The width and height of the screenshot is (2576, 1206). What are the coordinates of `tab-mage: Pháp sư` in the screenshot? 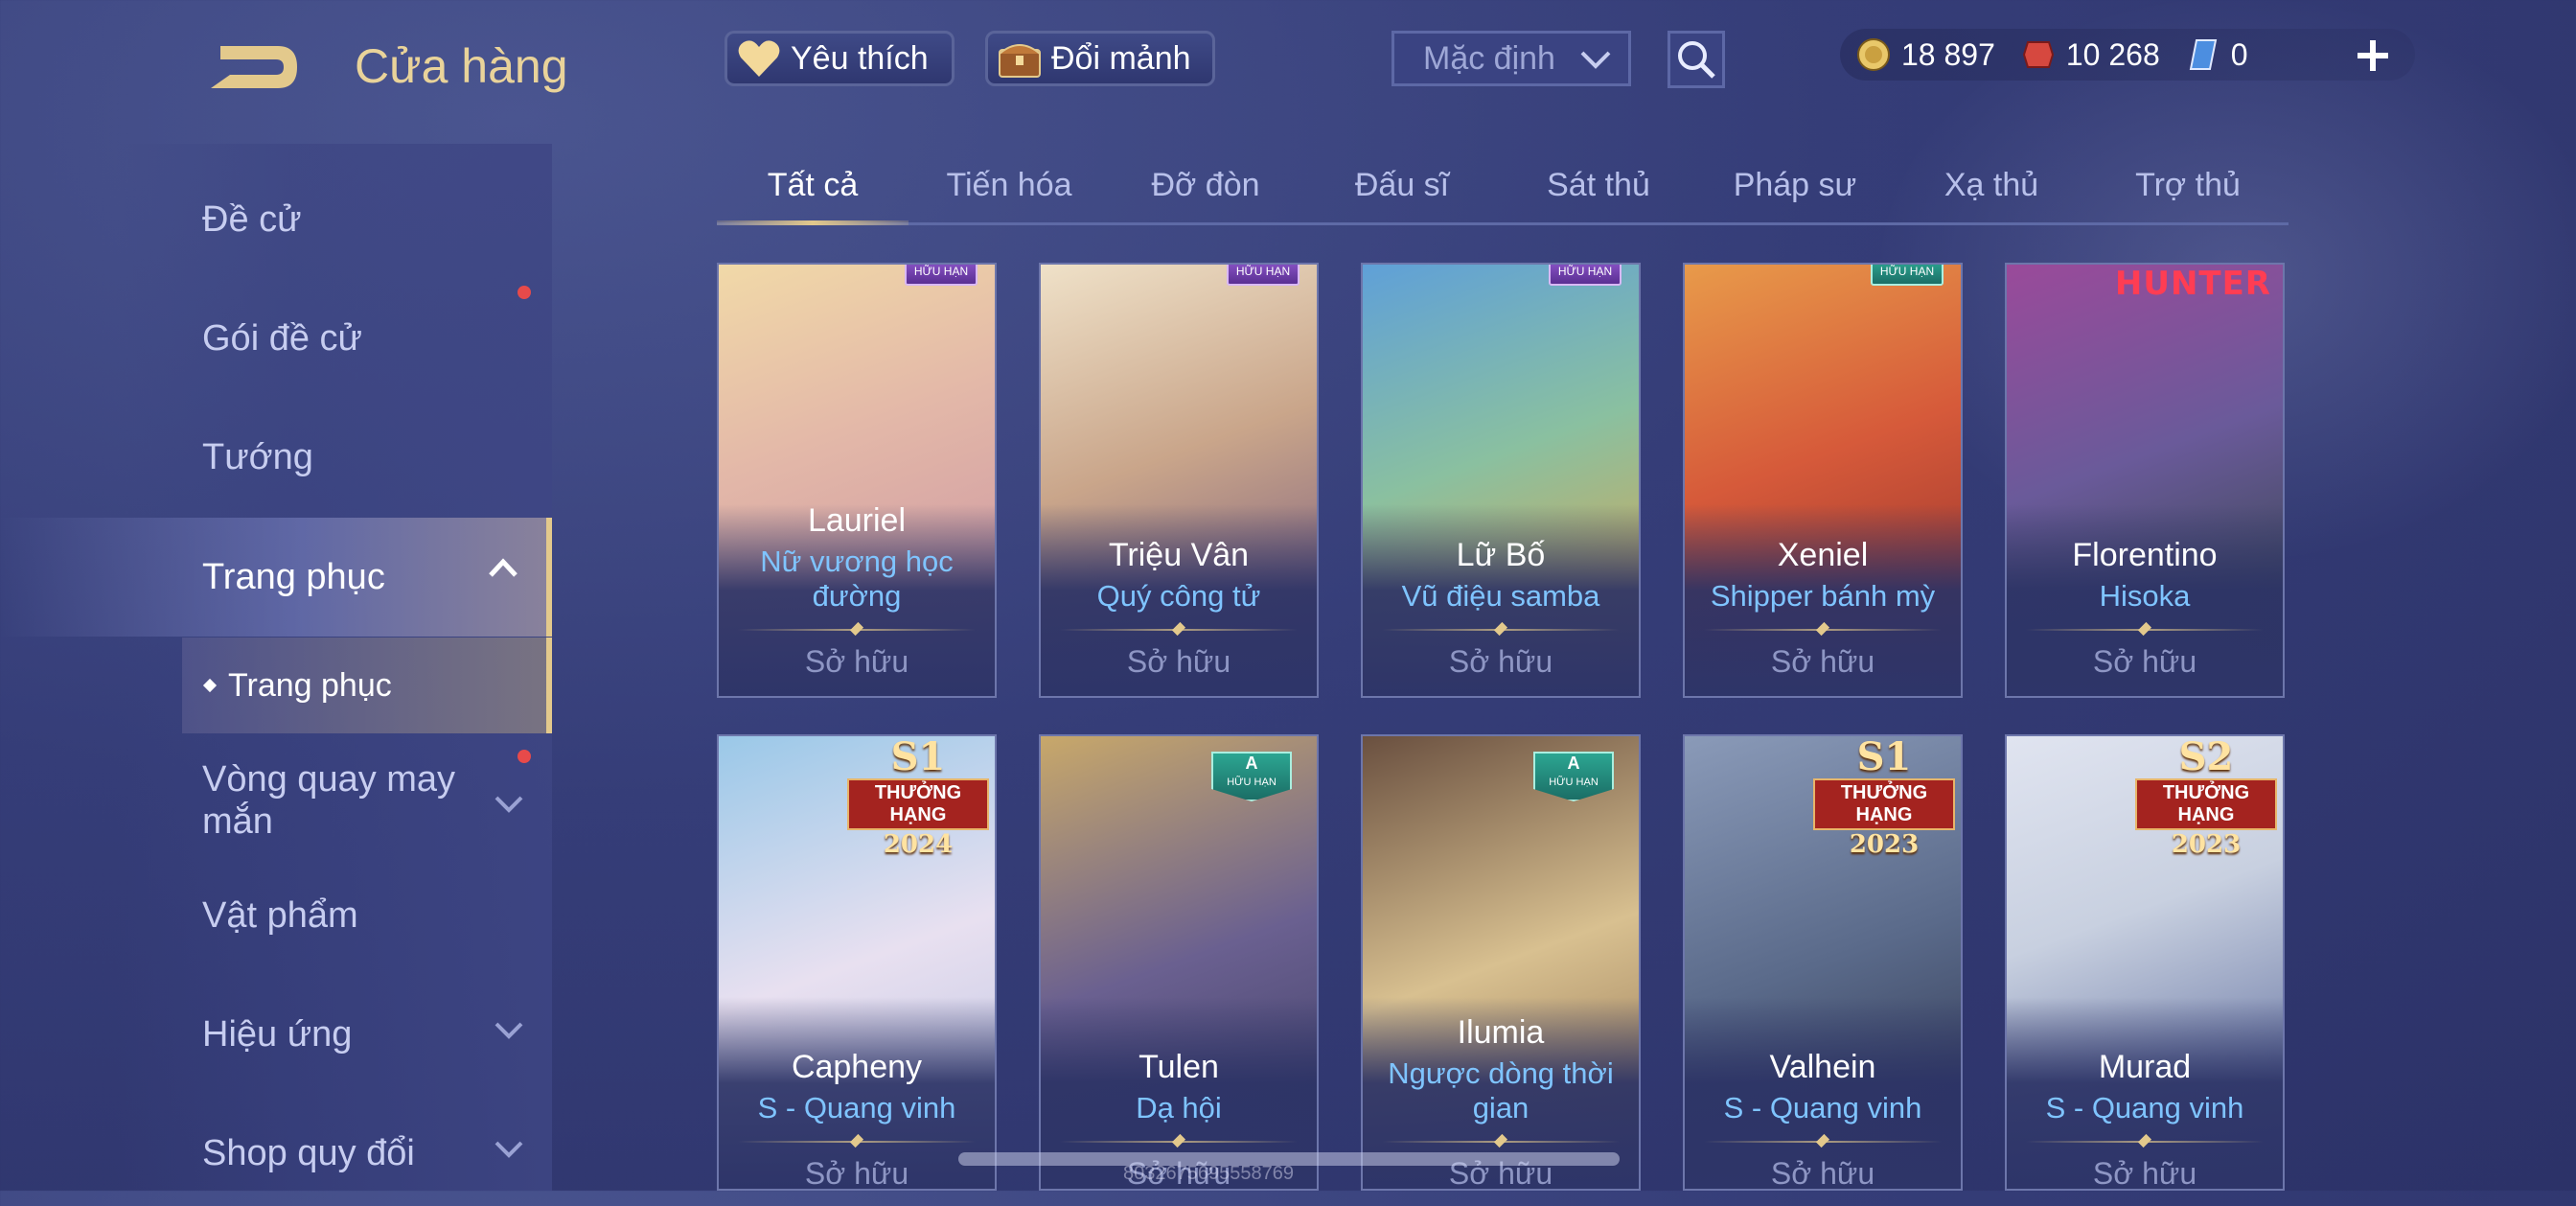 It's located at (1795, 191).